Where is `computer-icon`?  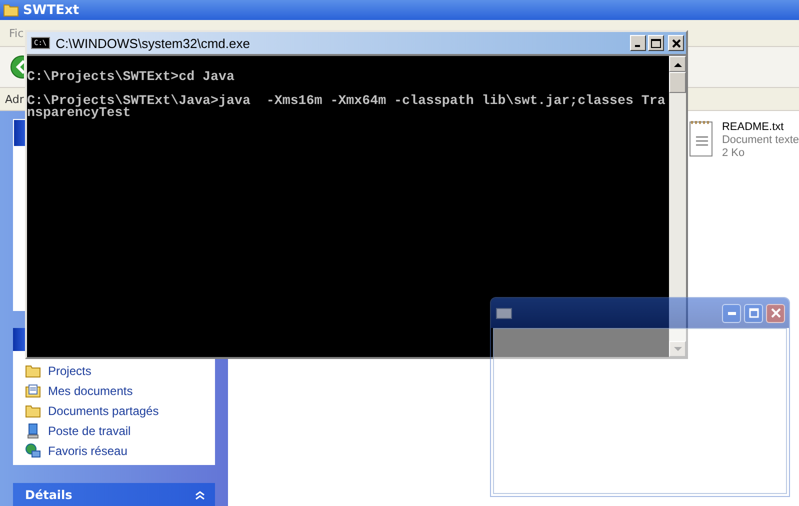 computer-icon is located at coordinates (33, 431).